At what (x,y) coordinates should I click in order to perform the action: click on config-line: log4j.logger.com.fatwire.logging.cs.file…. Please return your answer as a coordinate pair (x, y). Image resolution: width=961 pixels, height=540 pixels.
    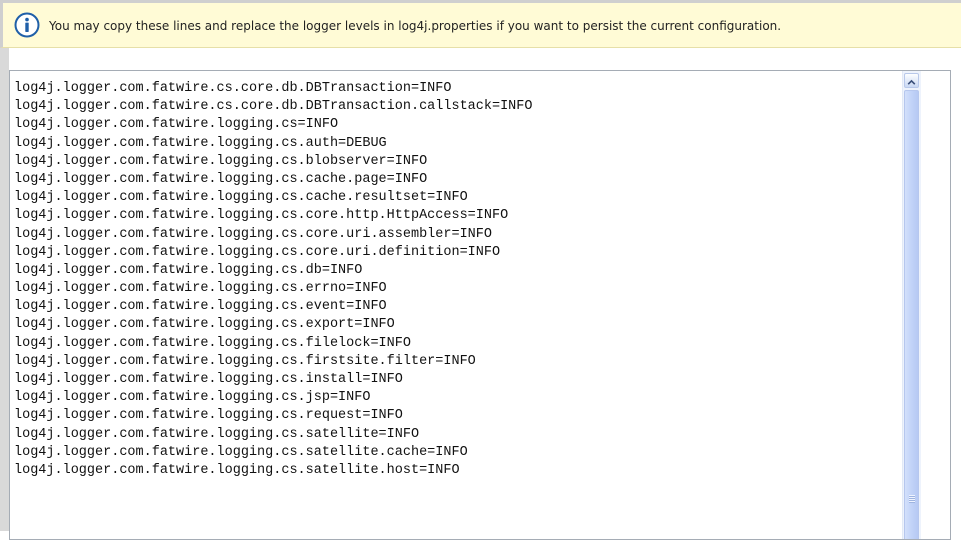
    Looking at the image, I should click on (212, 343).